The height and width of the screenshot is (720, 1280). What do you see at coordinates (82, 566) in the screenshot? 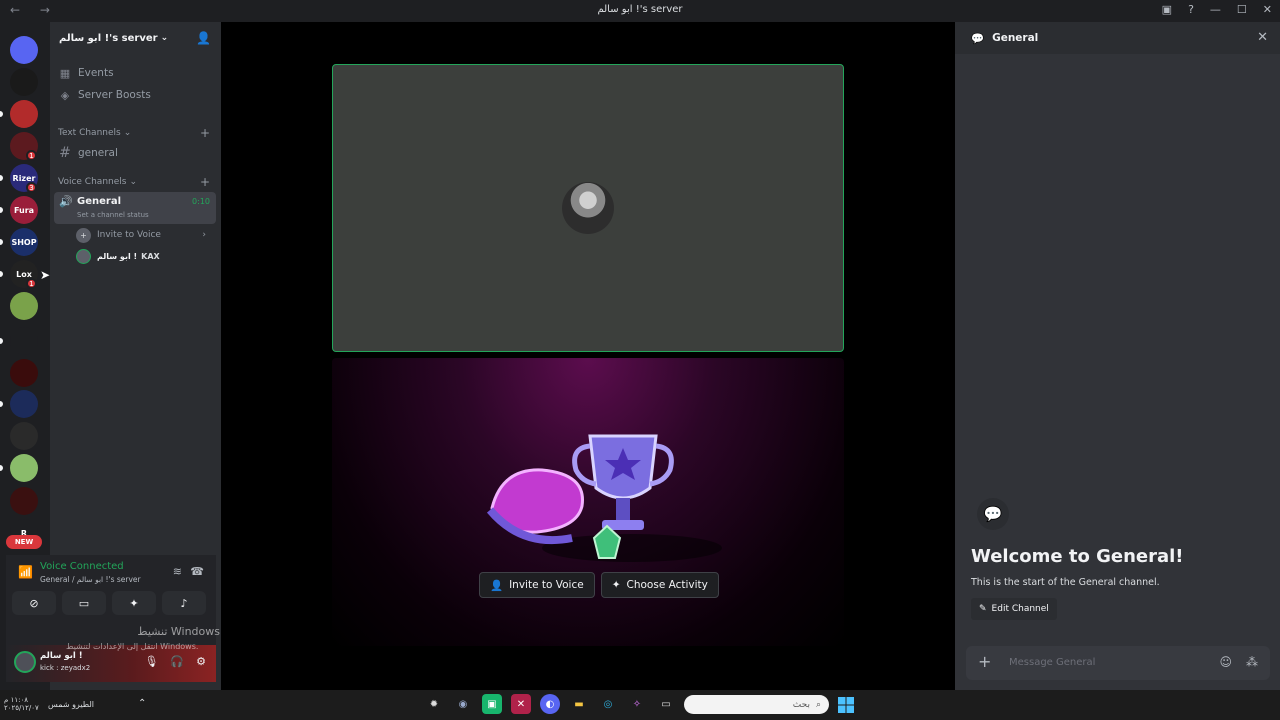
I see `voice-status: Voice Connected` at bounding box center [82, 566].